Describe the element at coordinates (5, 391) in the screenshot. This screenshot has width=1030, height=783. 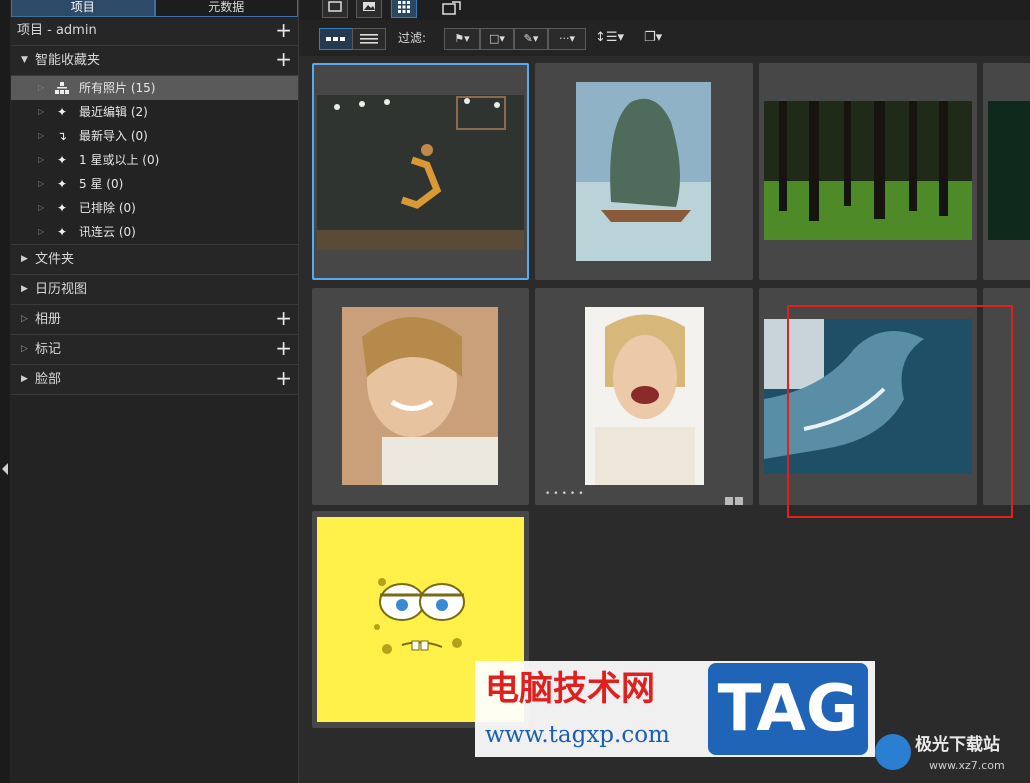
I see `collapse-strip` at that location.